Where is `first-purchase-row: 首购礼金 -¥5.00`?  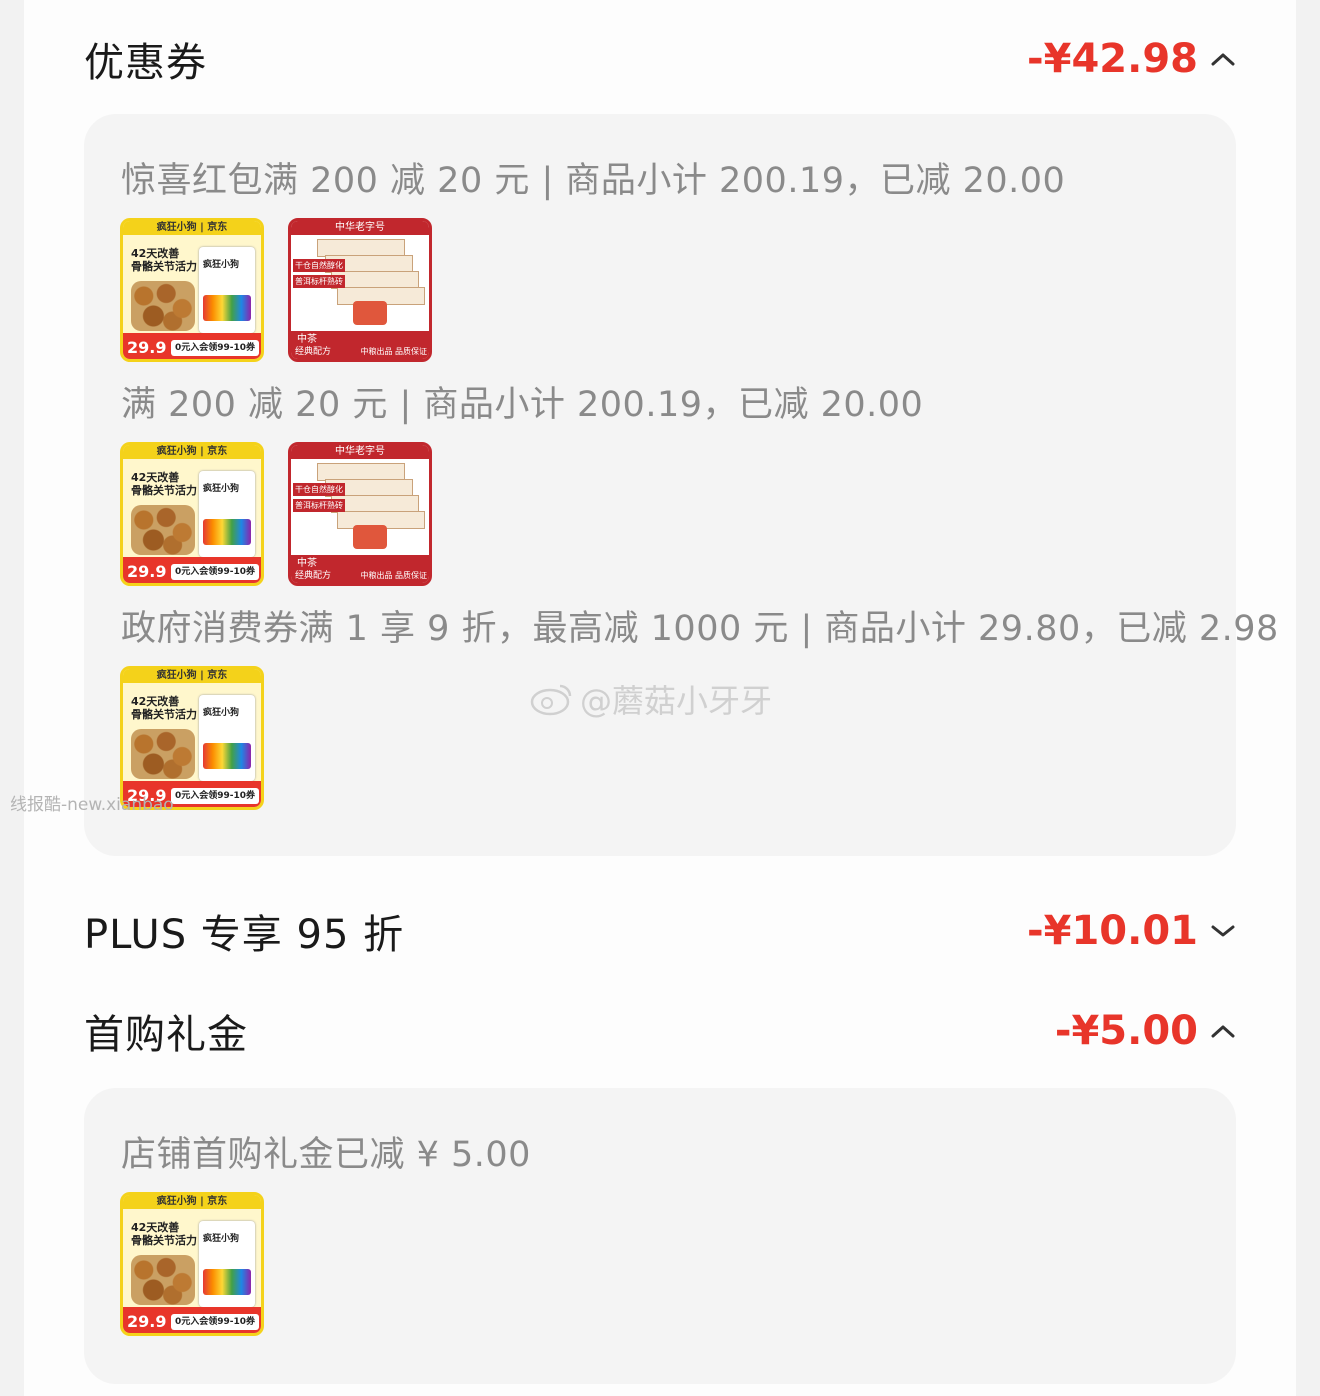
first-purchase-row: 首购礼金 -¥5.00 is located at coordinates (660, 1031).